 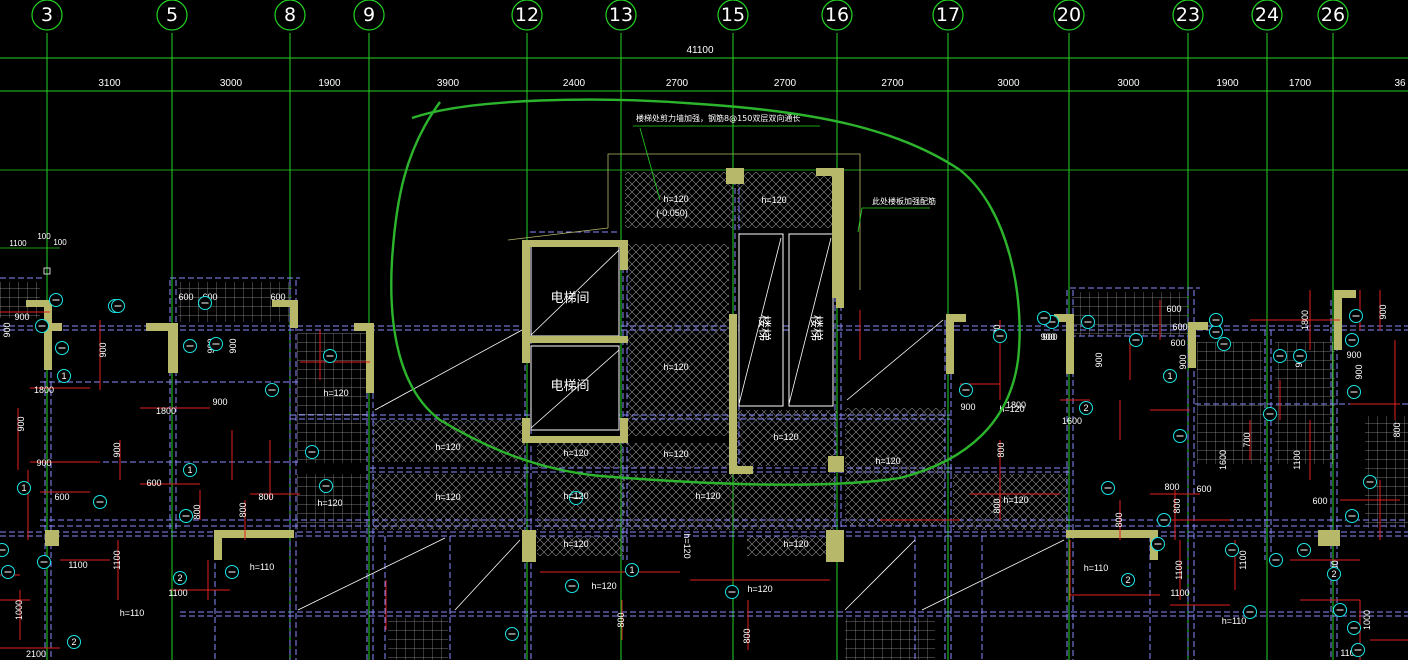 What do you see at coordinates (44, 390) in the screenshot?
I see `rebar-value: 1800` at bounding box center [44, 390].